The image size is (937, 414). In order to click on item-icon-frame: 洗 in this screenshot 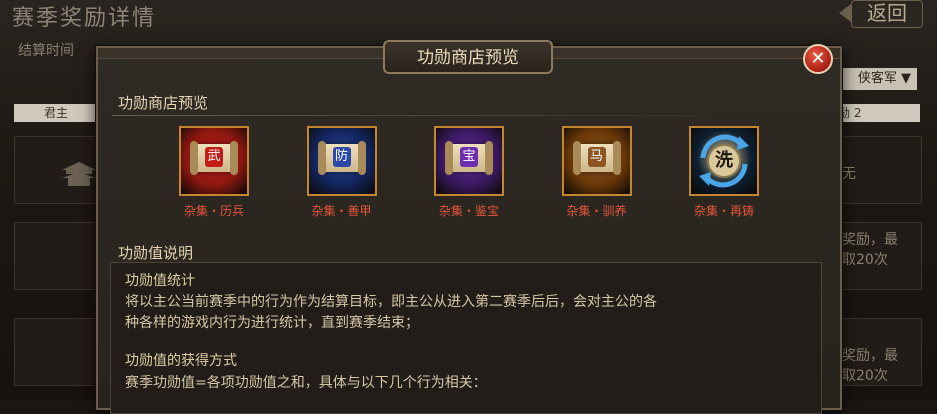, I will do `click(724, 161)`.